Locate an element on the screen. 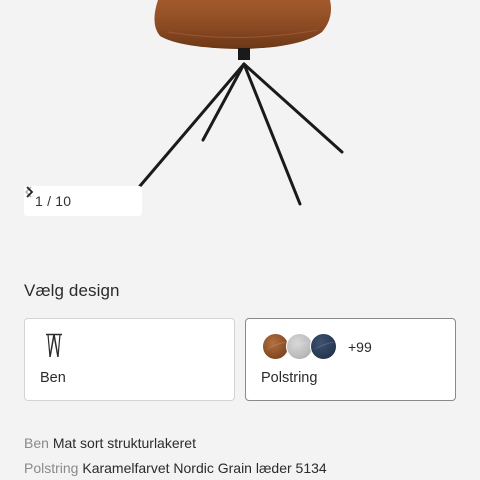 This screenshot has height=480, width=480. swatch-caramel is located at coordinates (275, 346).